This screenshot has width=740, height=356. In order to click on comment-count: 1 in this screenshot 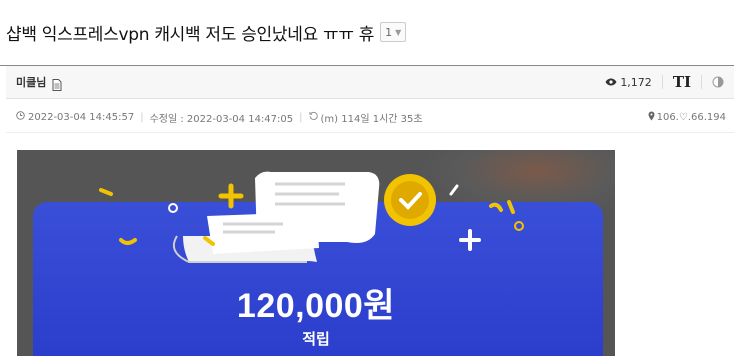, I will do `click(389, 32)`.